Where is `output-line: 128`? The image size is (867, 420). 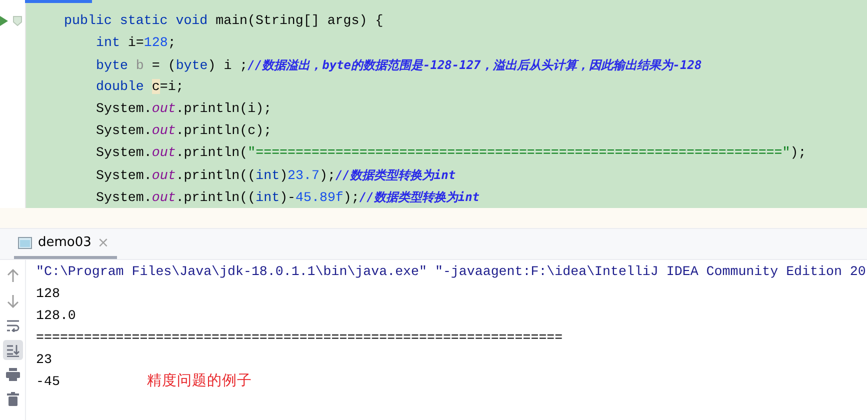
output-line: 128 is located at coordinates (48, 294).